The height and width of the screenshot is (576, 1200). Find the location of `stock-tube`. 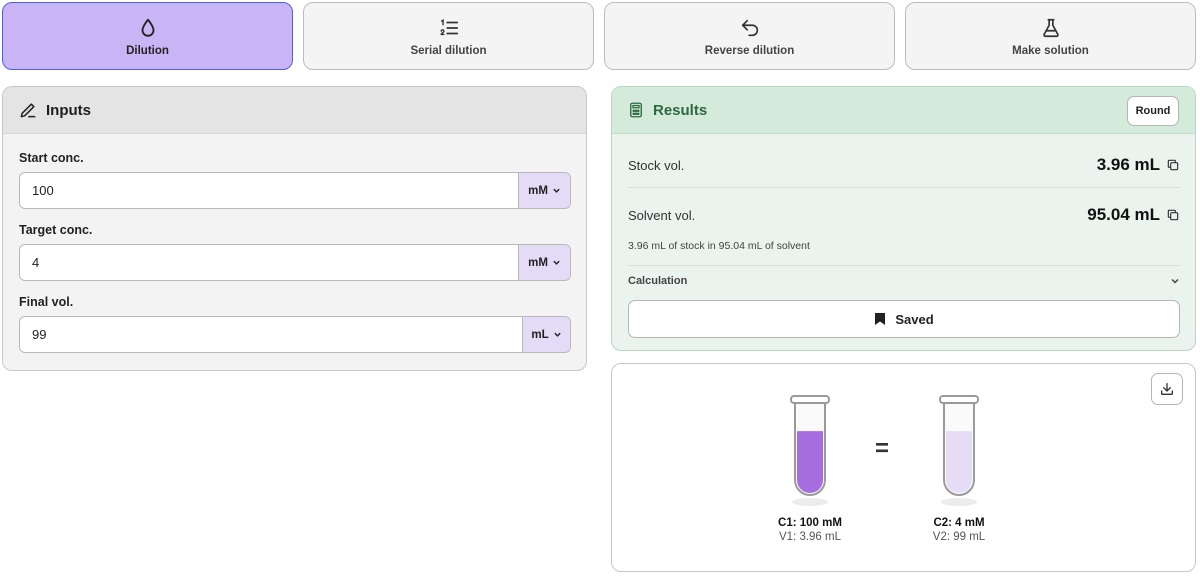

stock-tube is located at coordinates (810, 450).